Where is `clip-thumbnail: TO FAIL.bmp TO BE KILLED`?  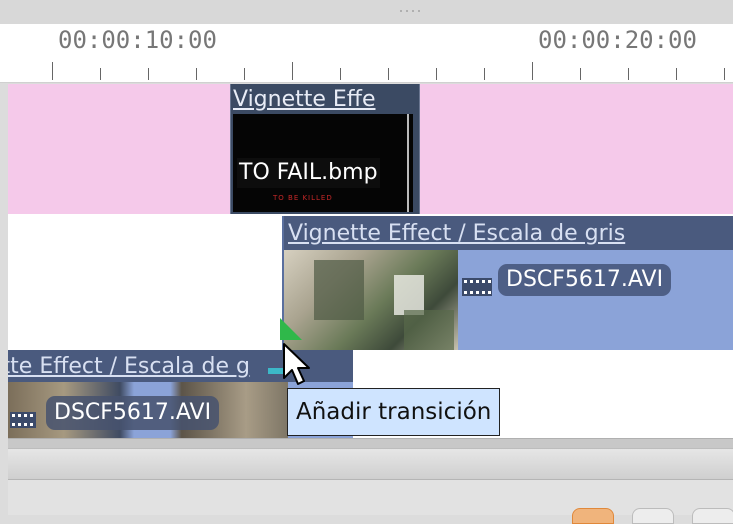
clip-thumbnail: TO FAIL.bmp TO BE KILLED is located at coordinates (323, 163).